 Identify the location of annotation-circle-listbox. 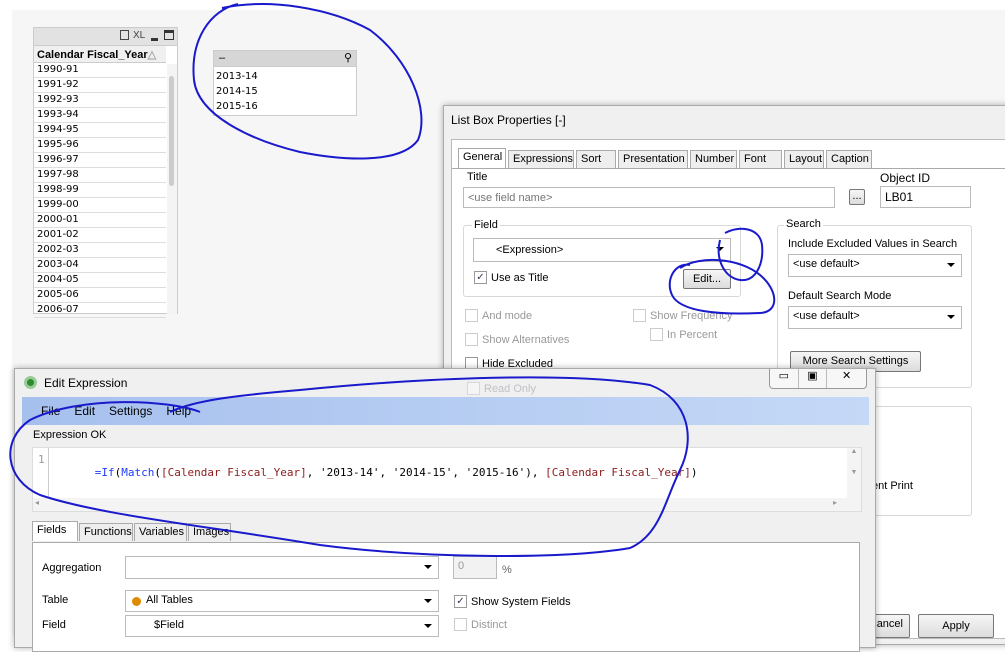
(307, 81).